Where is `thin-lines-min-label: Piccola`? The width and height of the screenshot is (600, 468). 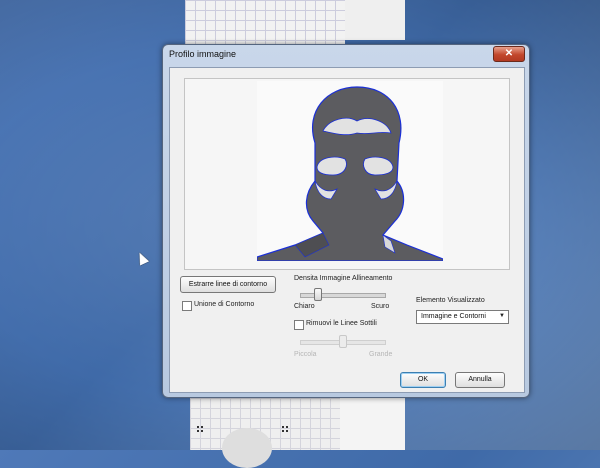 thin-lines-min-label: Piccola is located at coordinates (305, 354).